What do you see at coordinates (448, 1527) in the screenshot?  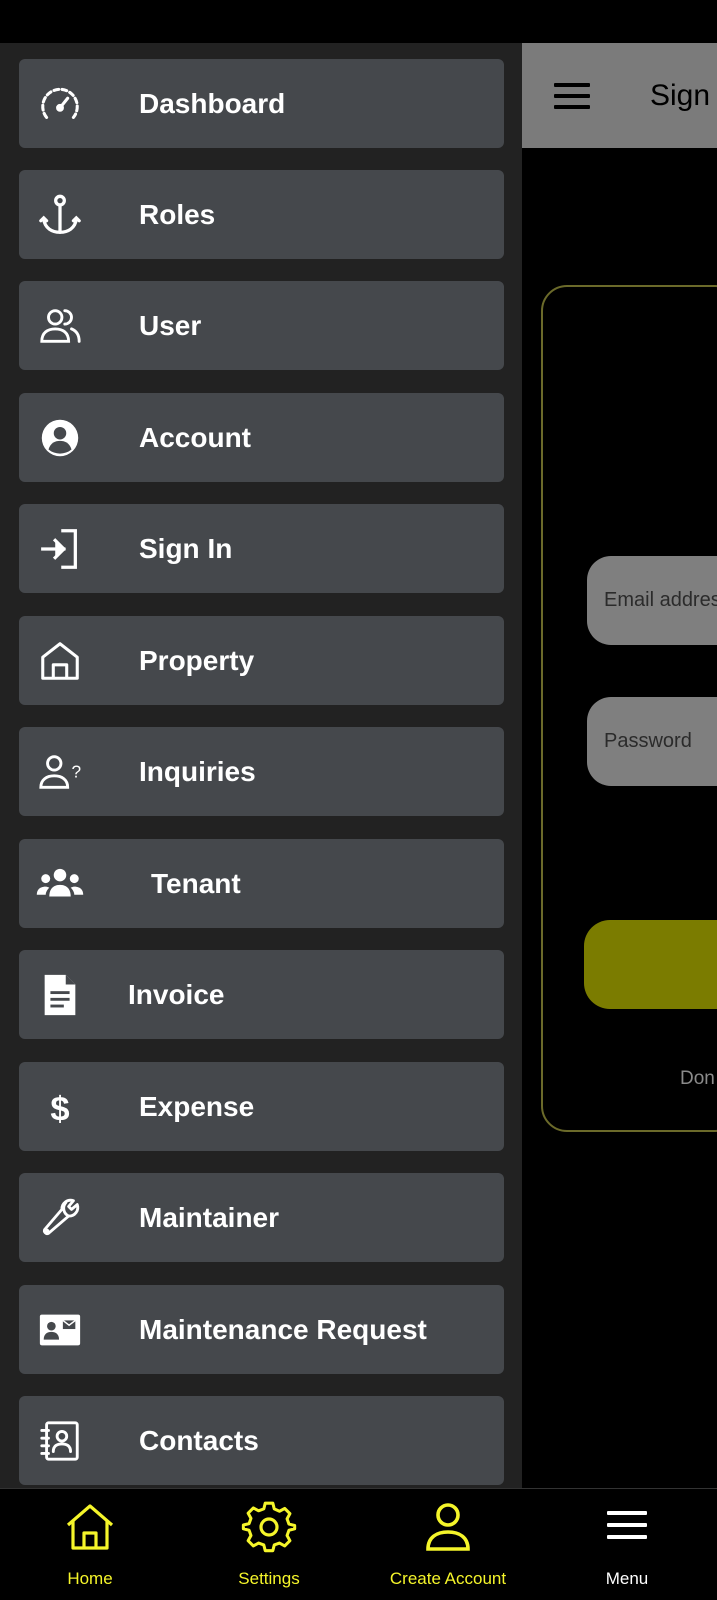 I see `person-icon` at bounding box center [448, 1527].